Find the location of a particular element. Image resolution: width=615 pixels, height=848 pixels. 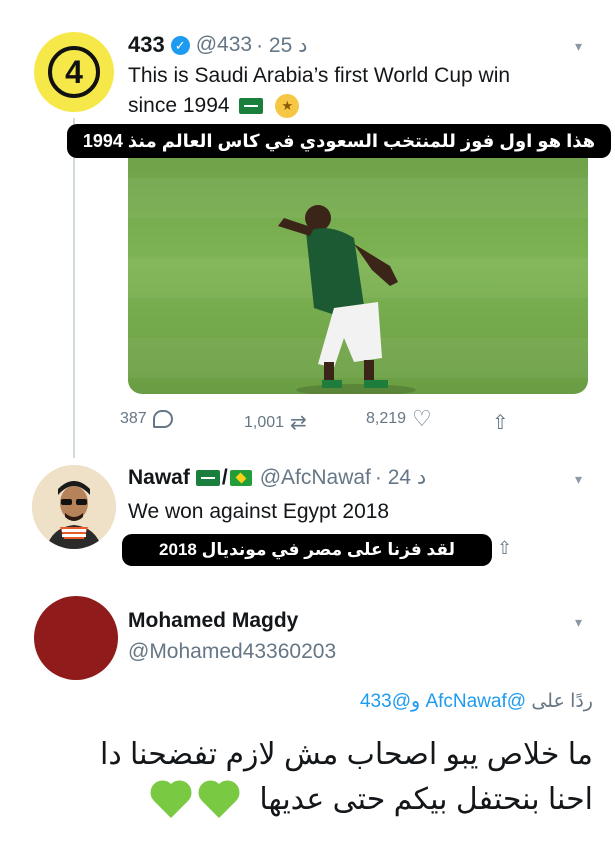

tweet1-time: · 25 د is located at coordinates (282, 45).